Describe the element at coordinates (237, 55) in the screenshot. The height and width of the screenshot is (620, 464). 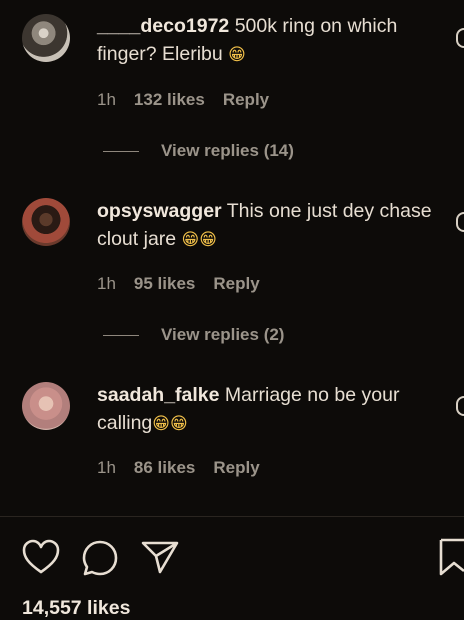
I see `emoji-grin-icon: 😁` at that location.